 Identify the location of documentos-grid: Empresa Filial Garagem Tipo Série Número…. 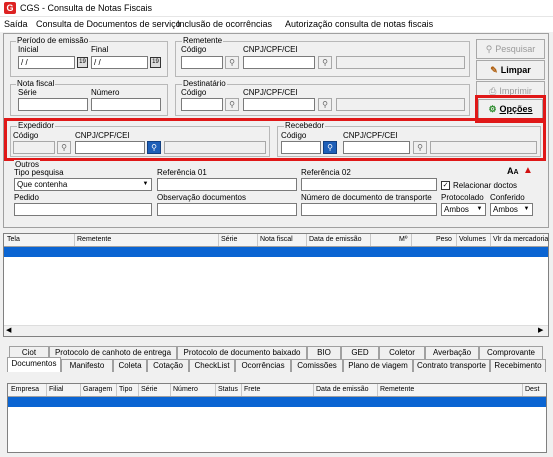
(277, 418).